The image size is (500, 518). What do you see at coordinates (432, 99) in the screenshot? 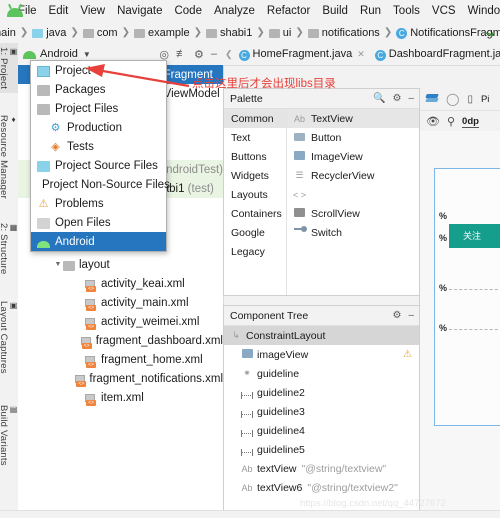
I see `layers-icon` at bounding box center [432, 99].